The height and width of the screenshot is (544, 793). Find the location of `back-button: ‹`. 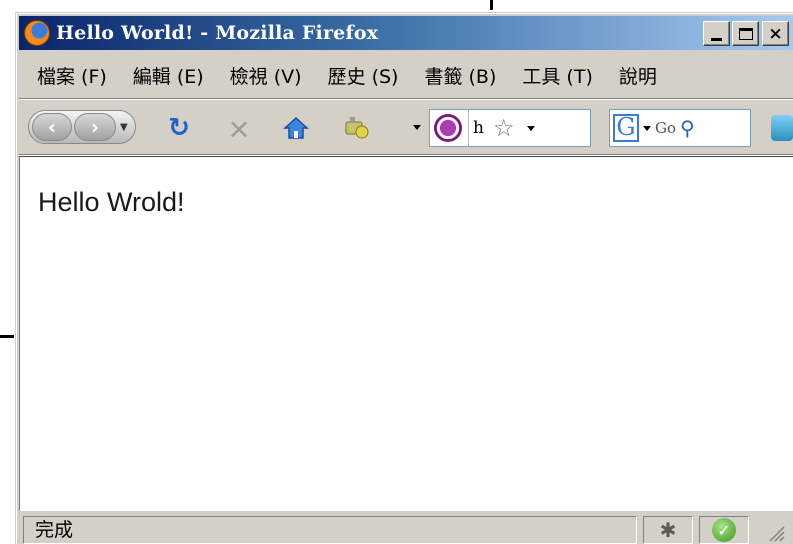

back-button: ‹ is located at coordinates (52, 127).